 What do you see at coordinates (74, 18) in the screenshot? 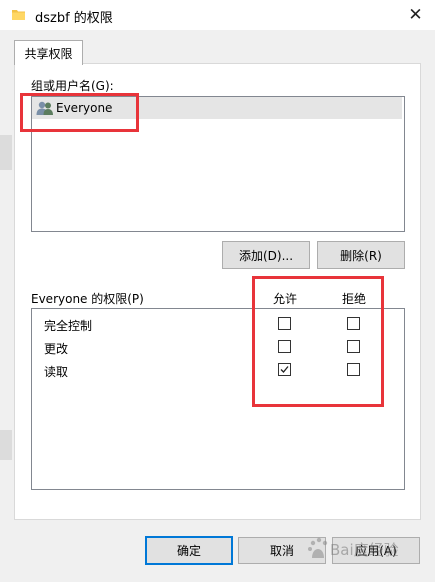
I see `window-title: dszbf 的权限` at bounding box center [74, 18].